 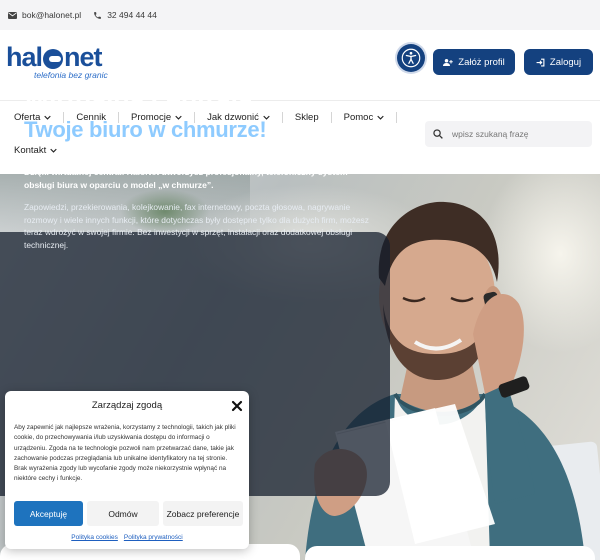 I want to click on search-input, so click(x=512, y=134).